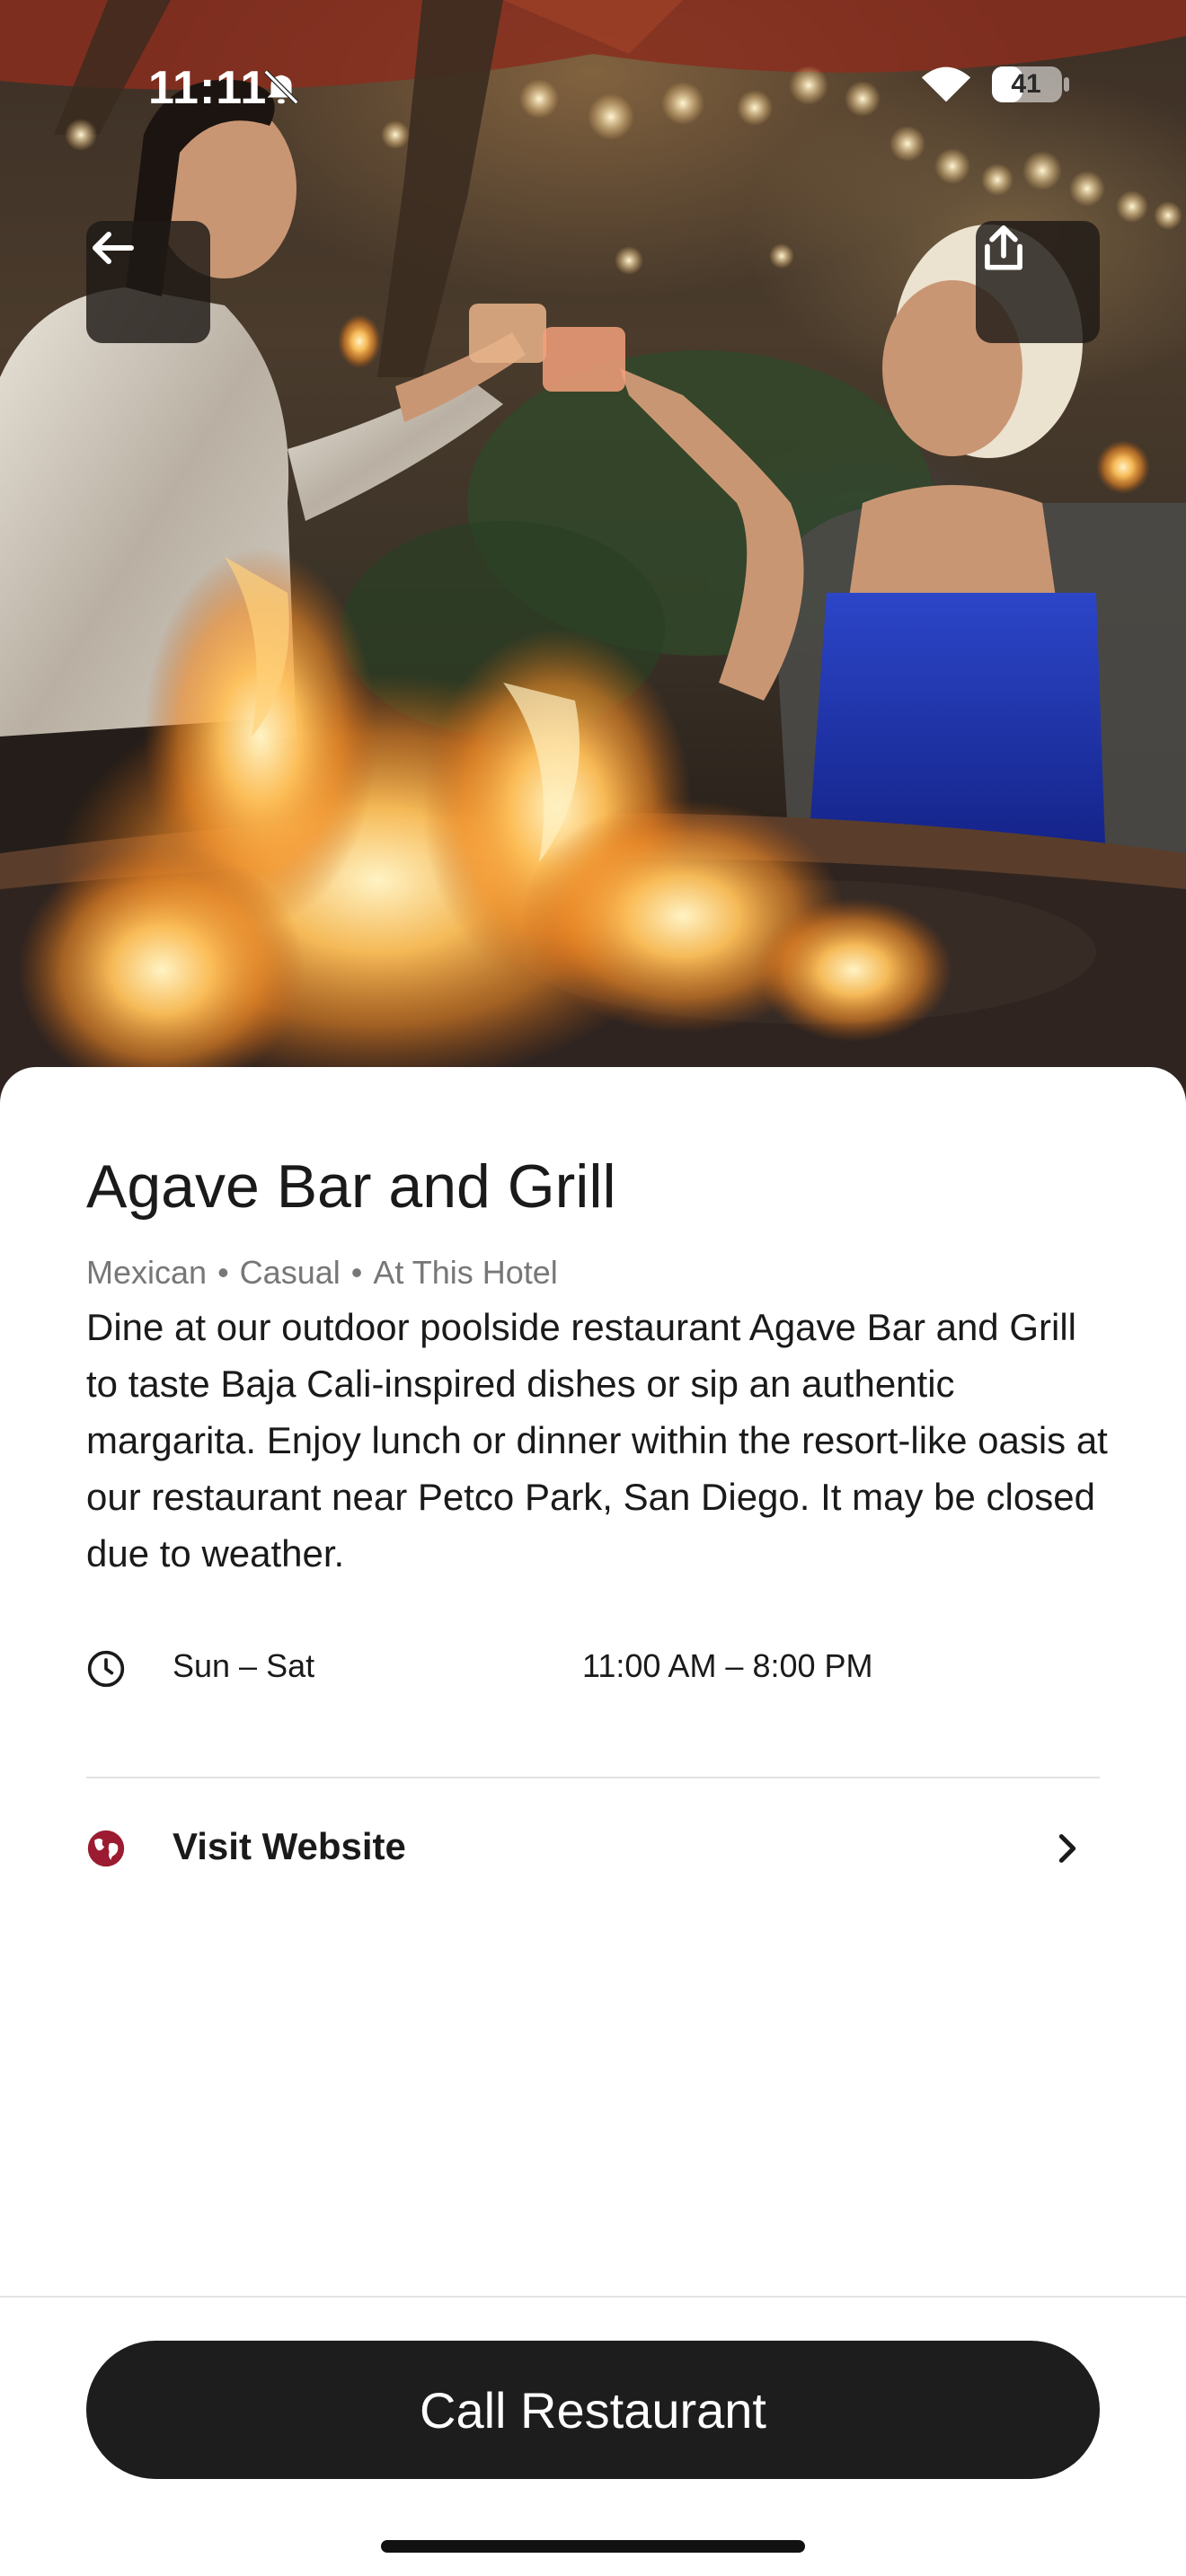 Image resolution: width=1186 pixels, height=2576 pixels. I want to click on tag-cuisine: Mexican, so click(147, 1272).